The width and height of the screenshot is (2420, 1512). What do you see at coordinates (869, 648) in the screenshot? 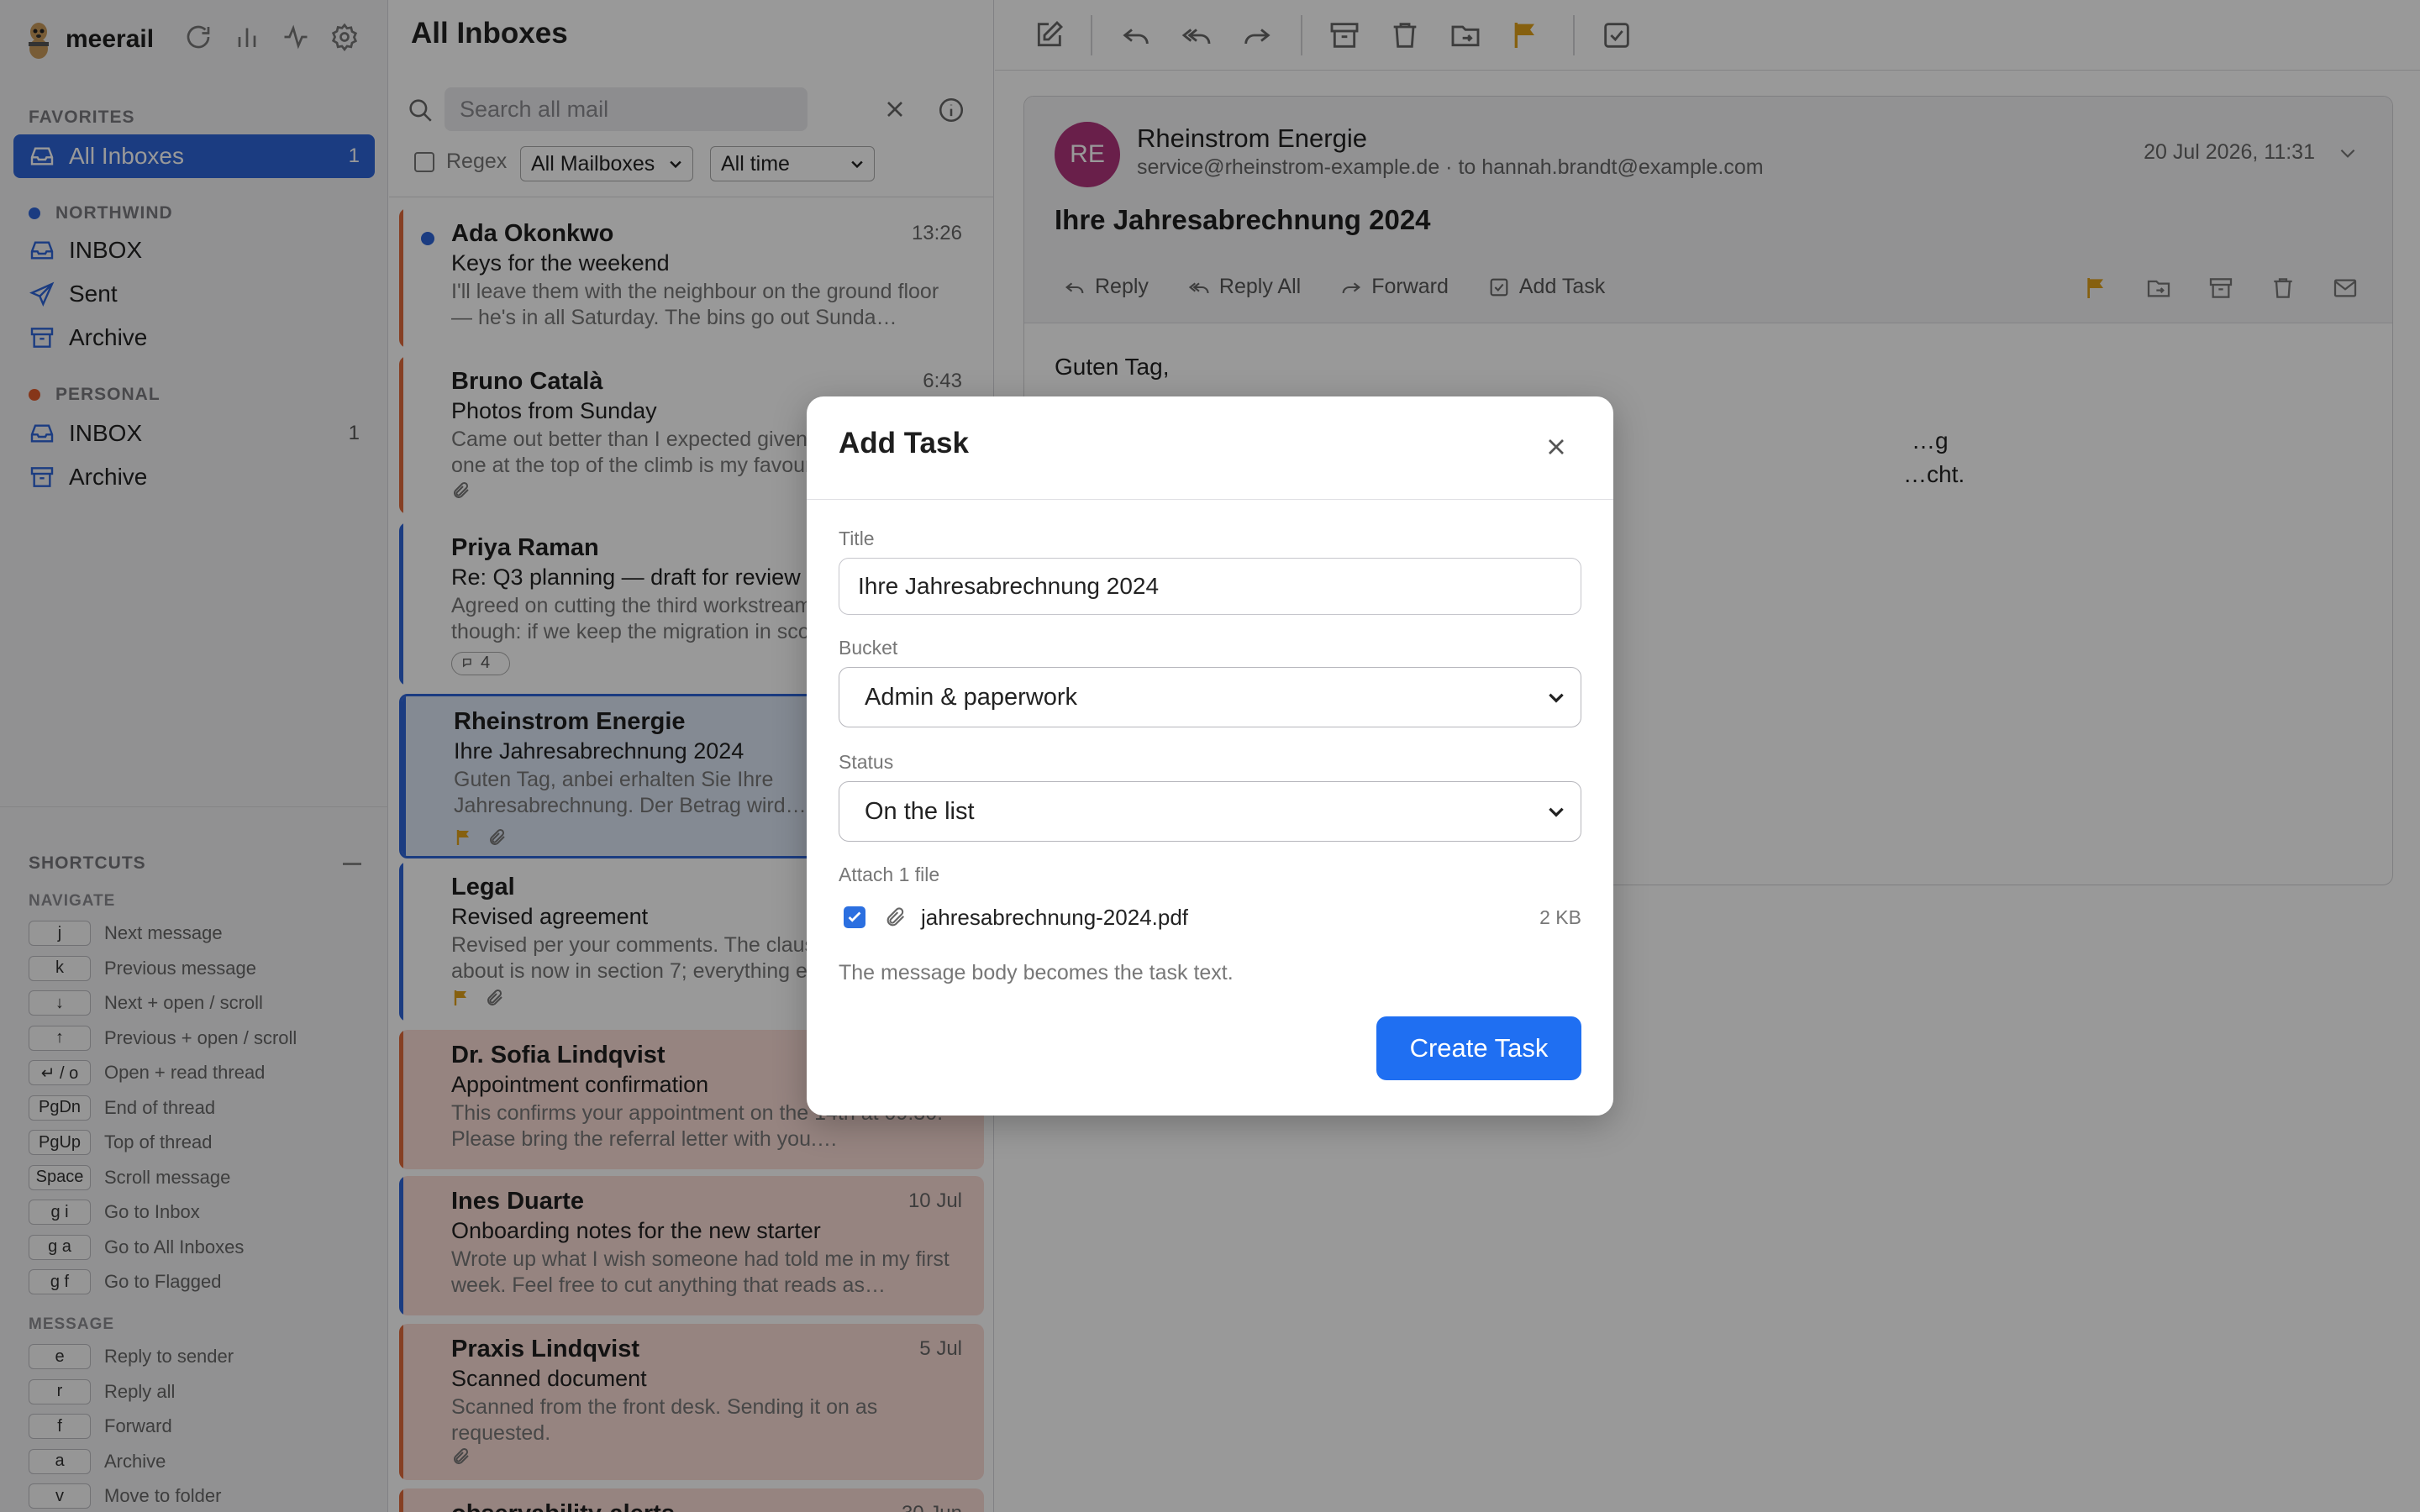
I see `bucket-field-label: Bucket` at bounding box center [869, 648].